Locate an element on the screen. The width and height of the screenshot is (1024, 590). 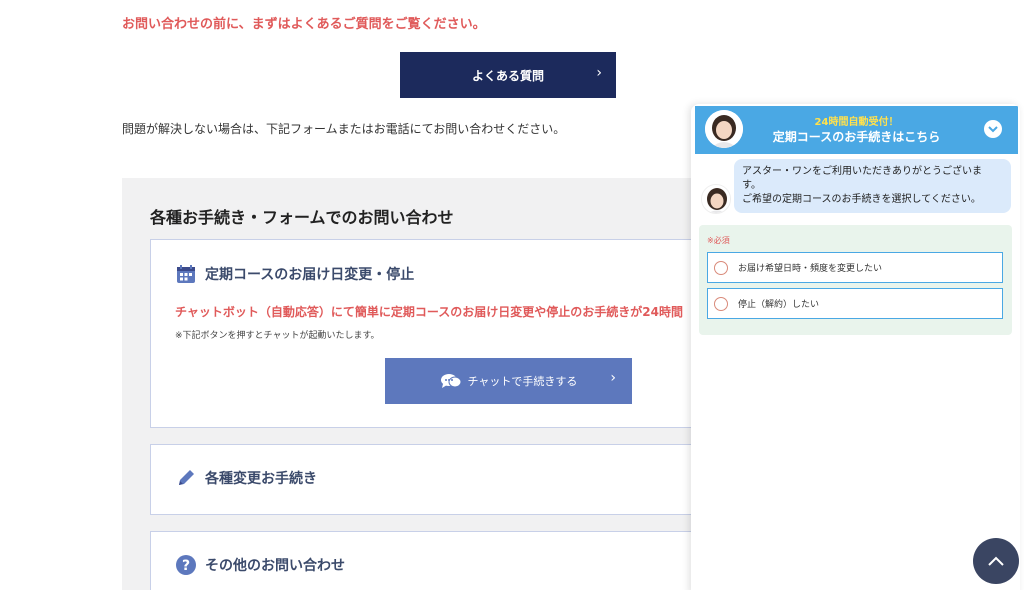
message-line: す。 is located at coordinates (751, 185).